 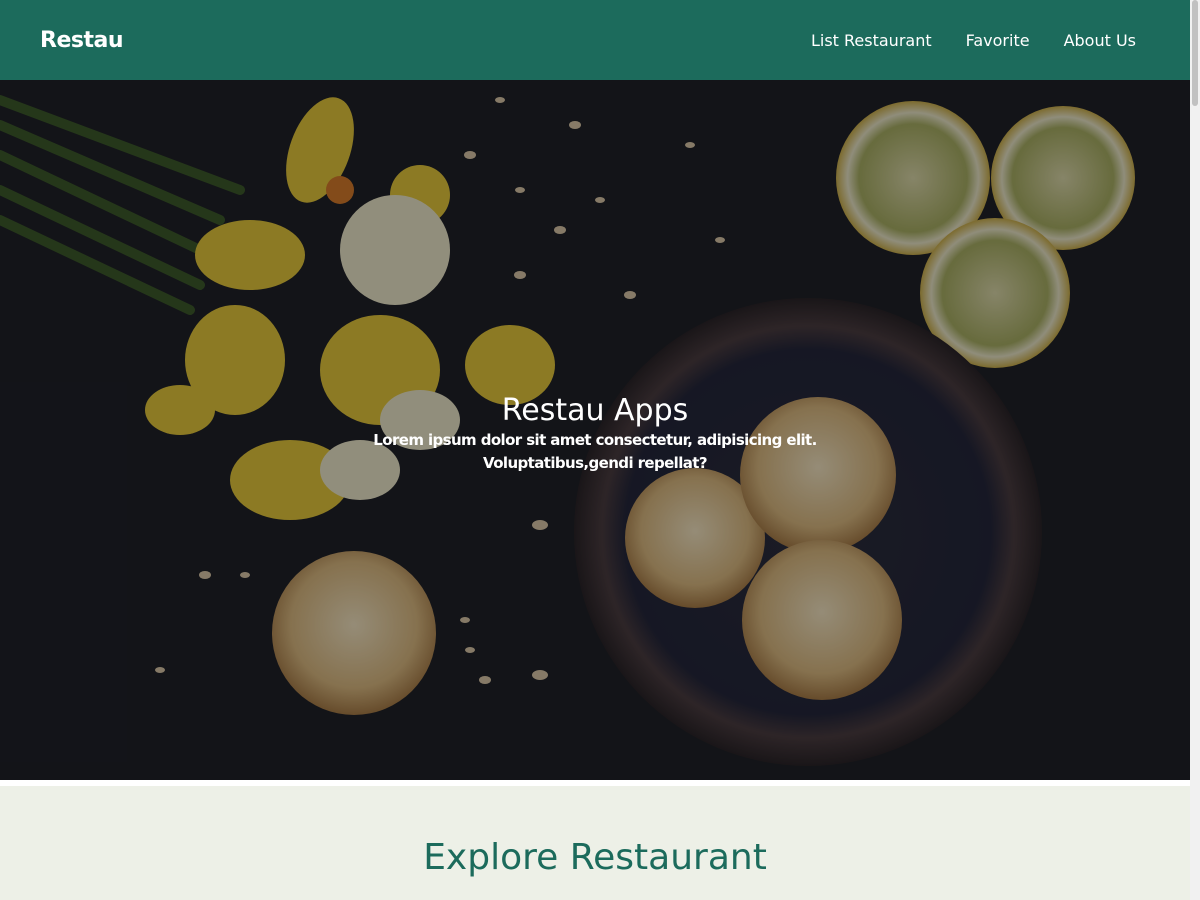 I want to click on explore-section: Explore Restaurant, so click(x=595, y=843).